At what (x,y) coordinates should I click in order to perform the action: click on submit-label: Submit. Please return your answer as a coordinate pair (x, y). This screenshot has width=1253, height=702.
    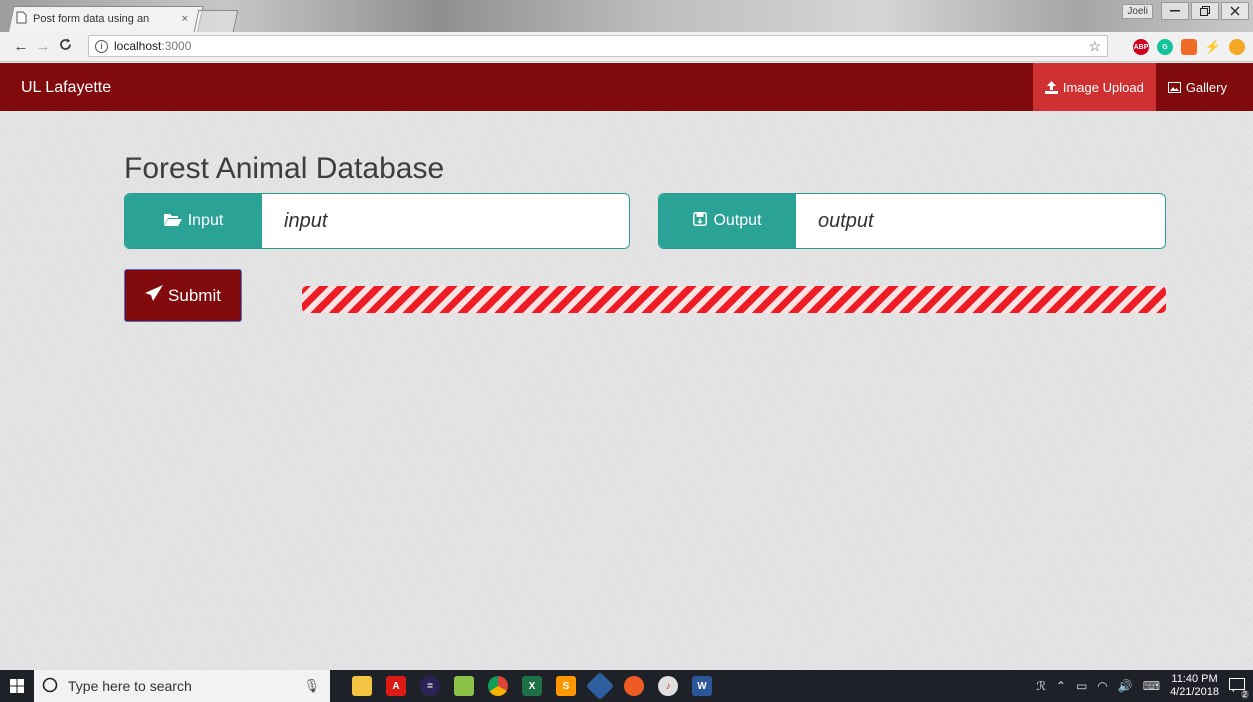
    Looking at the image, I should click on (194, 295).